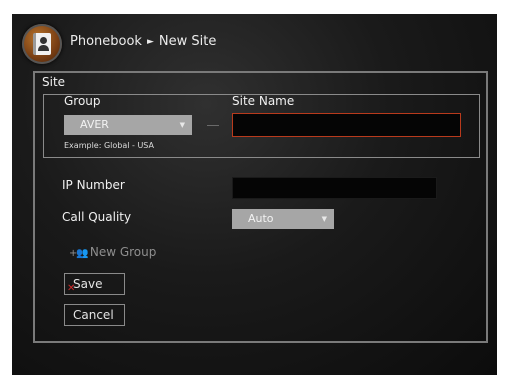 This screenshot has width=509, height=390. I want to click on book-shape, so click(42, 44).